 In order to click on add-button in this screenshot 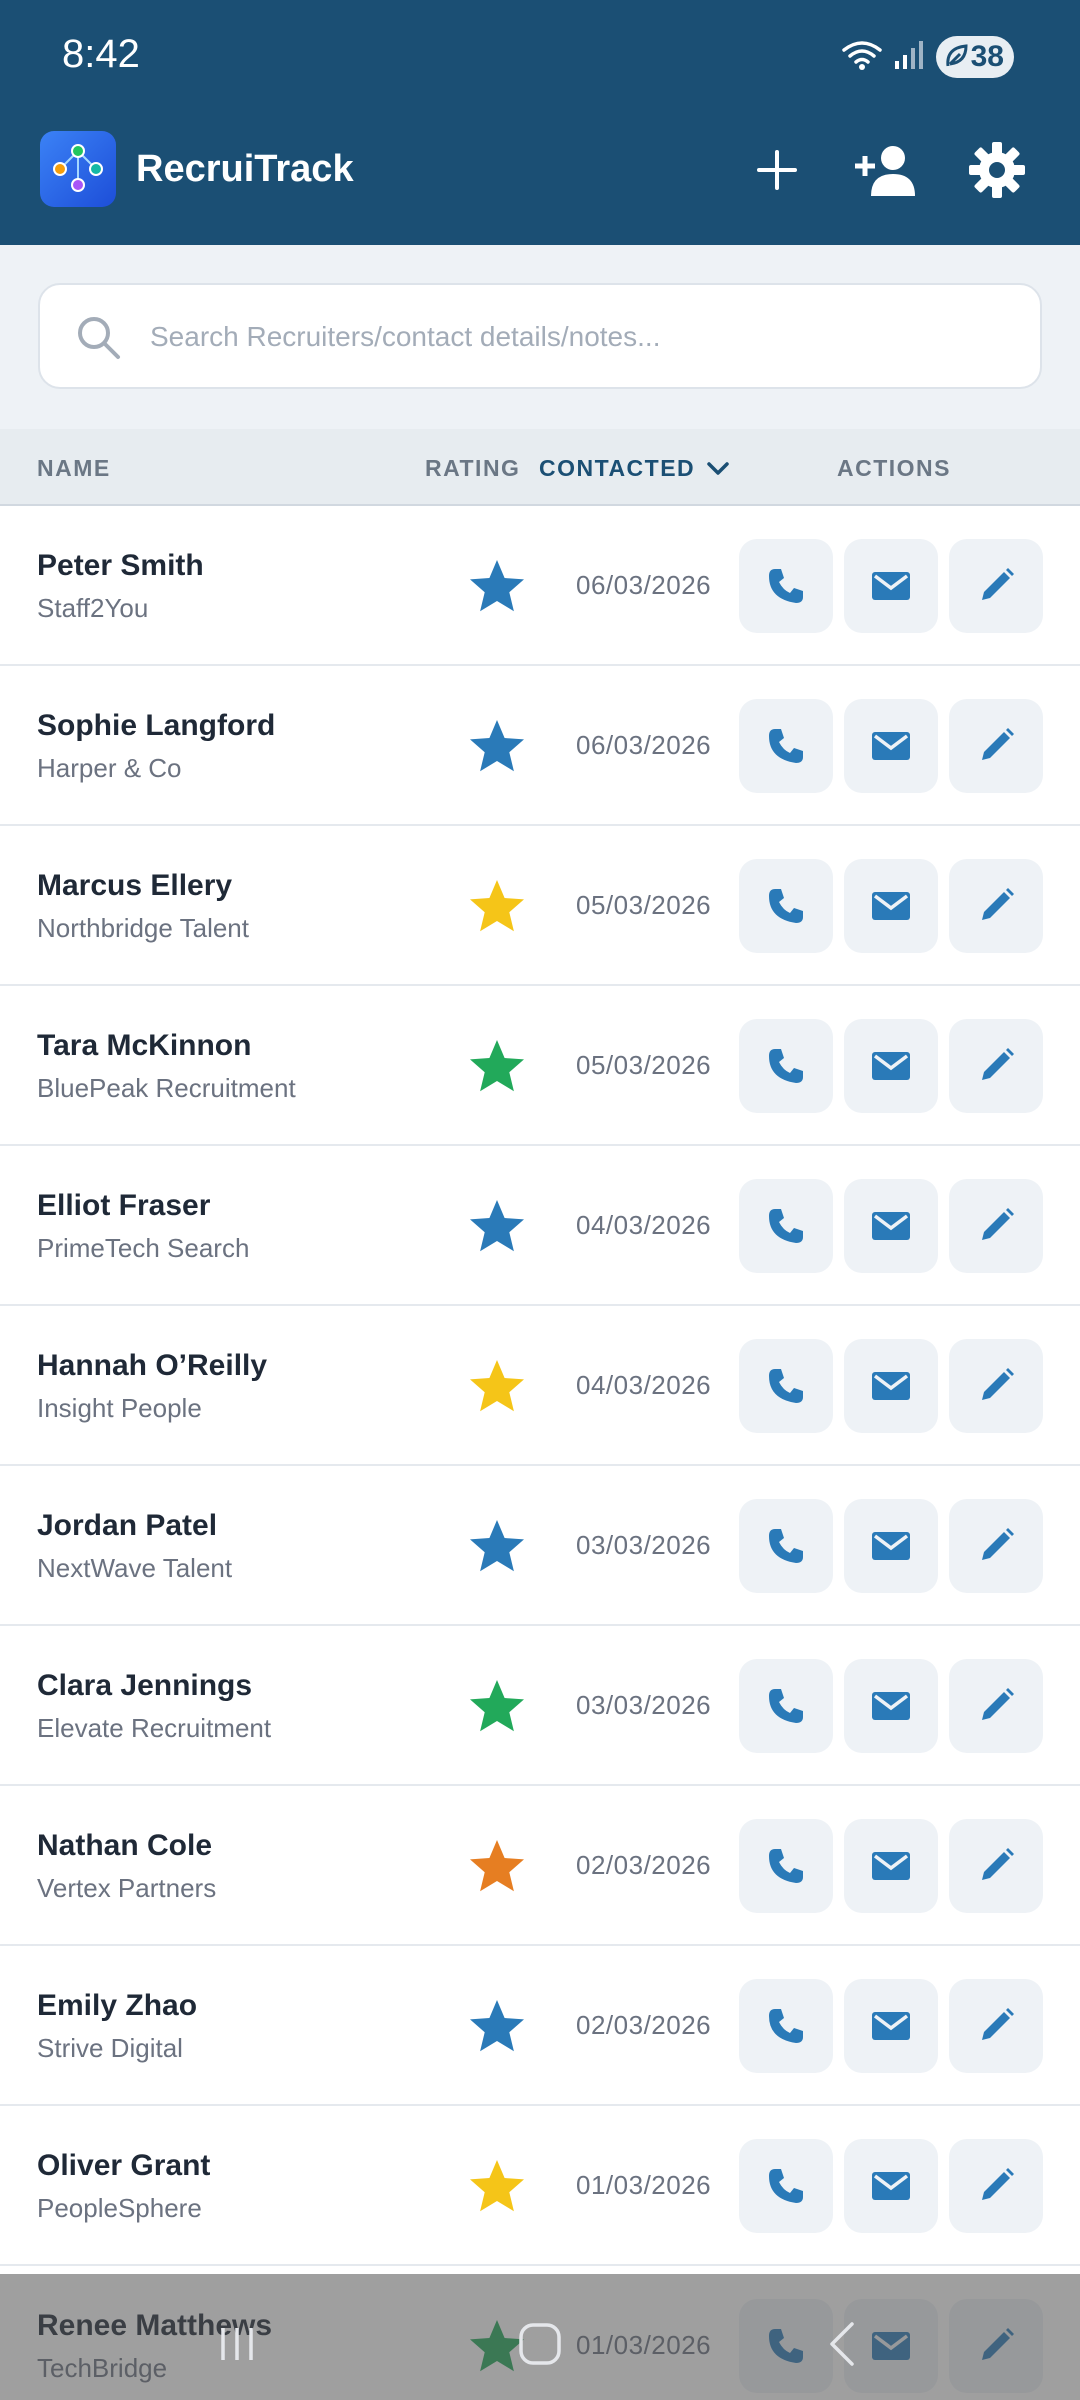, I will do `click(777, 170)`.